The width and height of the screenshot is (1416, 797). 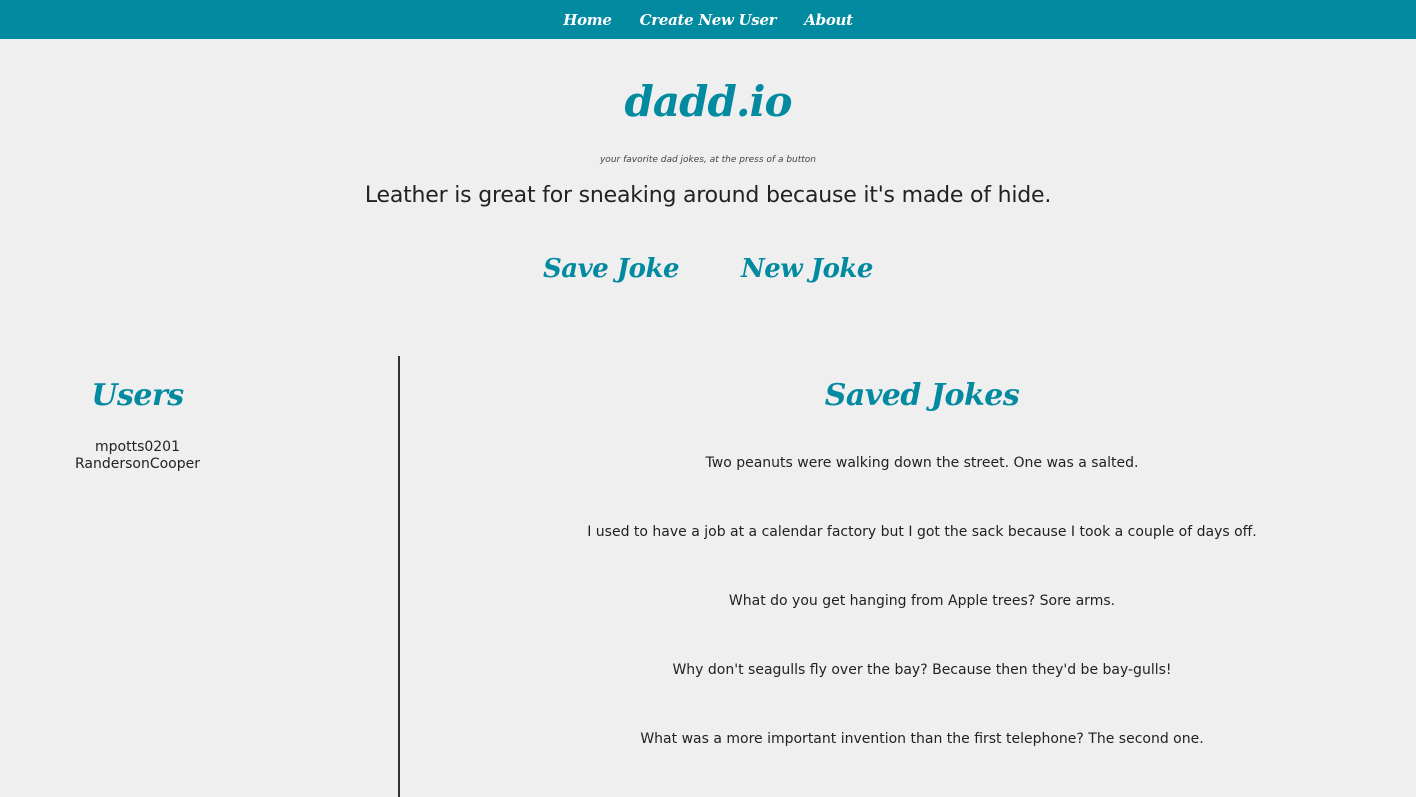 I want to click on users-heading: Users, so click(x=137, y=395).